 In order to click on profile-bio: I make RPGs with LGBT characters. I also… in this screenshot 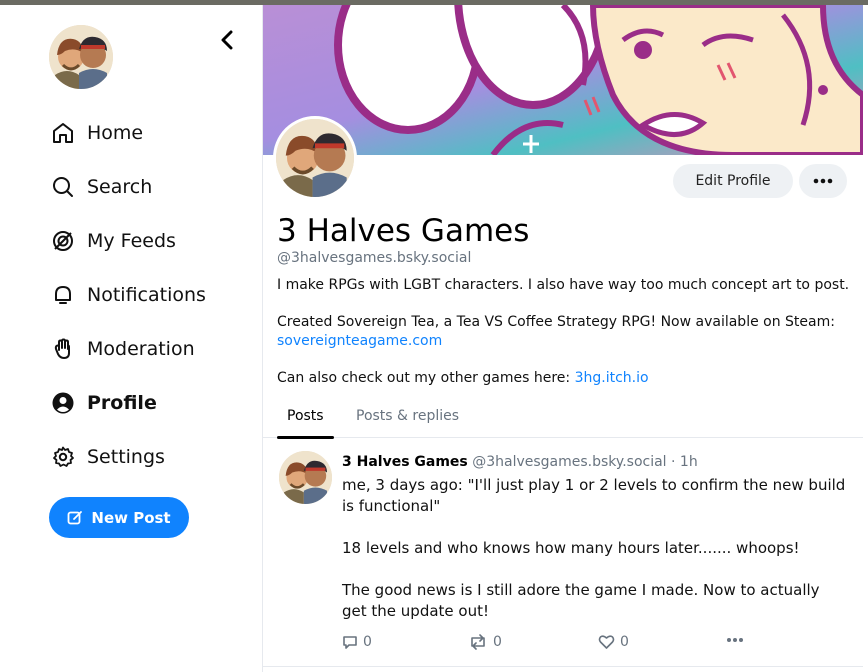, I will do `click(567, 341)`.